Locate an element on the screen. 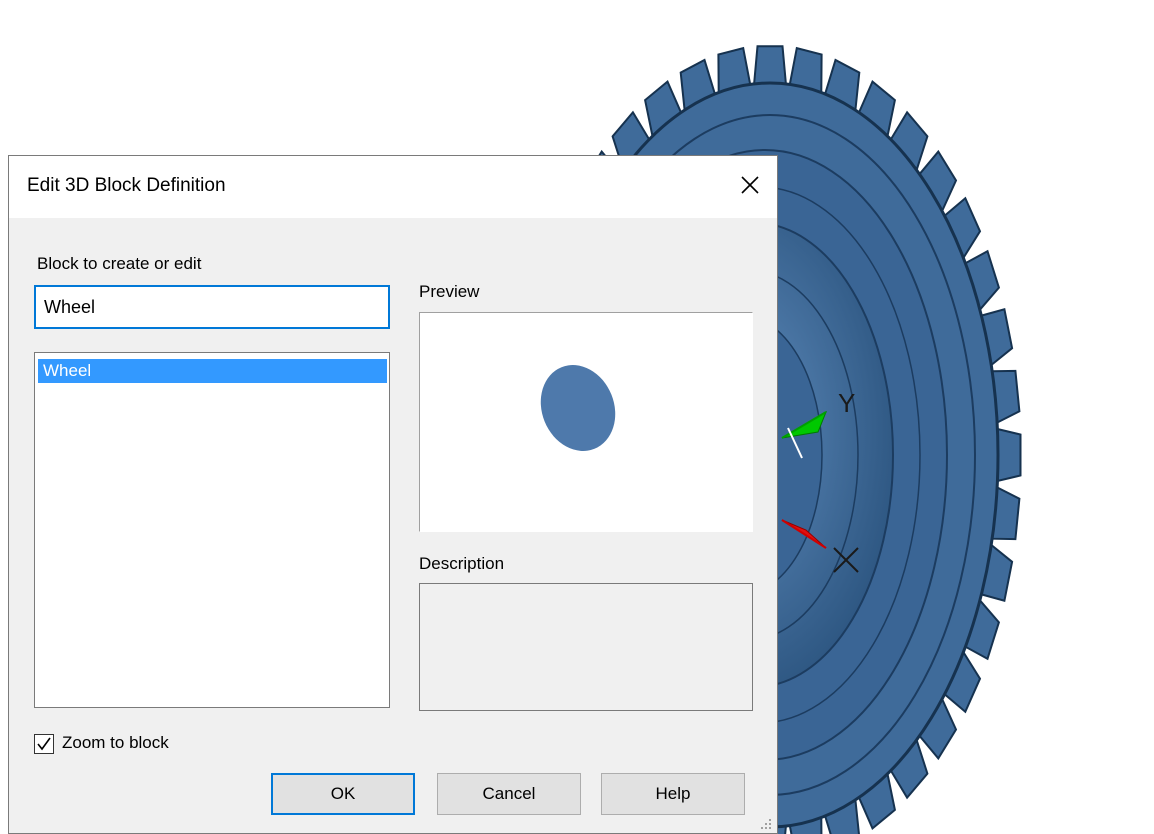 The height and width of the screenshot is (834, 1154). block-label: Block to create or edit is located at coordinates (119, 263).